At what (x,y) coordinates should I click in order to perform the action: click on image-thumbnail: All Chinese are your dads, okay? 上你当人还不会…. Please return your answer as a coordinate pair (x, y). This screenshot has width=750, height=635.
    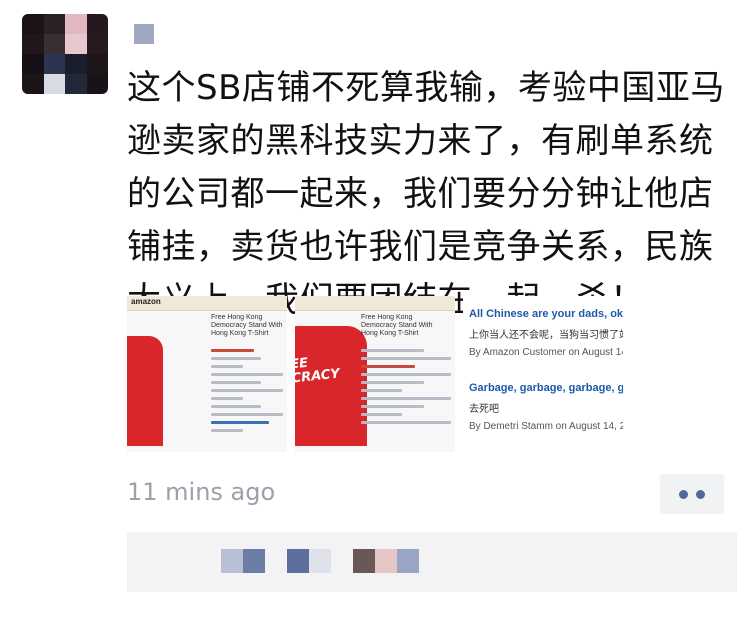
    Looking at the image, I should click on (543, 374).